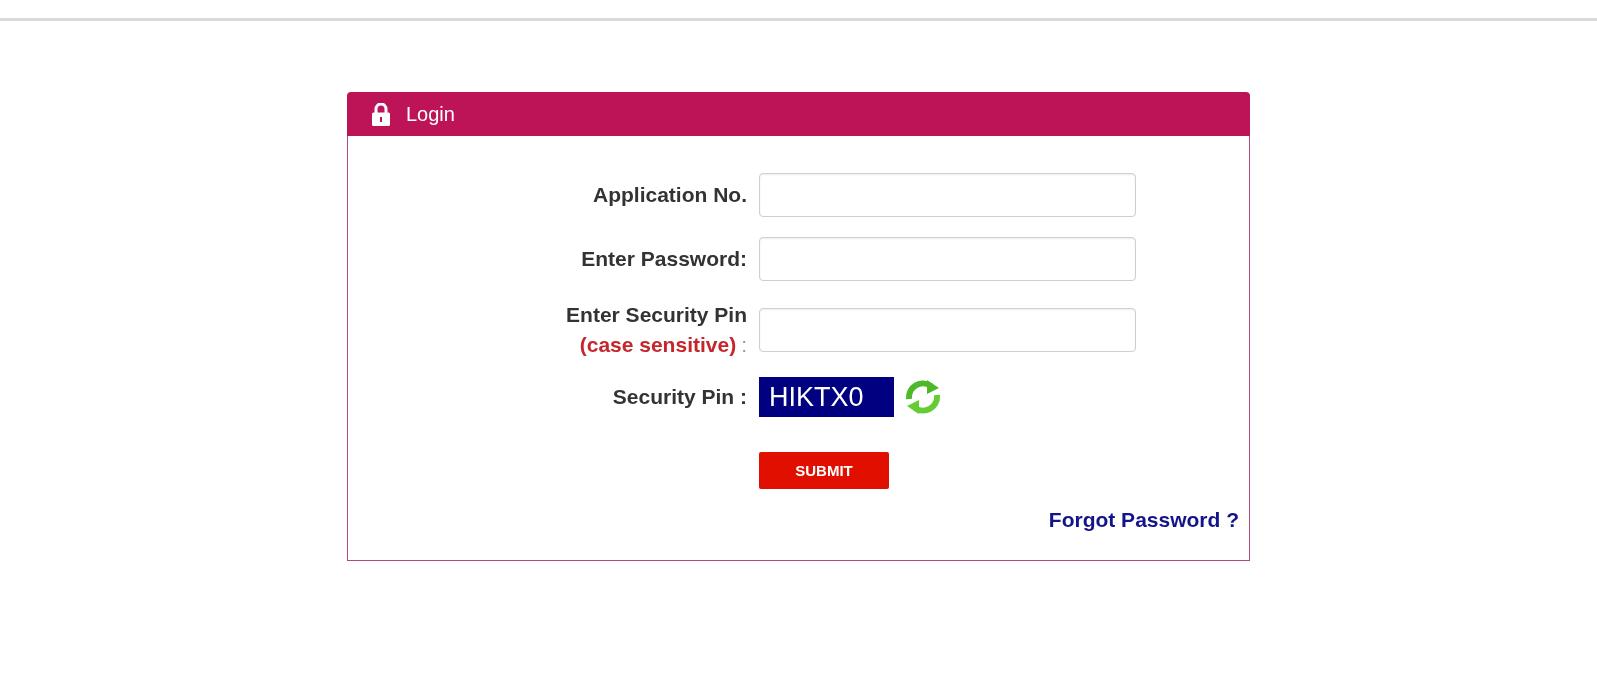  Describe the element at coordinates (826, 397) in the screenshot. I see `captcha-code: HIKTX0` at that location.